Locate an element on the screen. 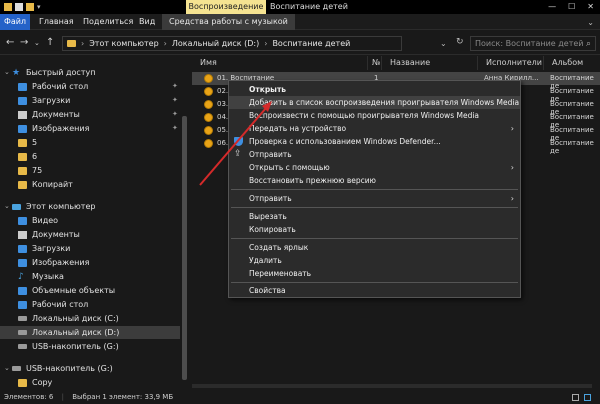 This screenshot has width=600, height=404. sidebar-item-downloads: Загрузки is located at coordinates (90, 100).